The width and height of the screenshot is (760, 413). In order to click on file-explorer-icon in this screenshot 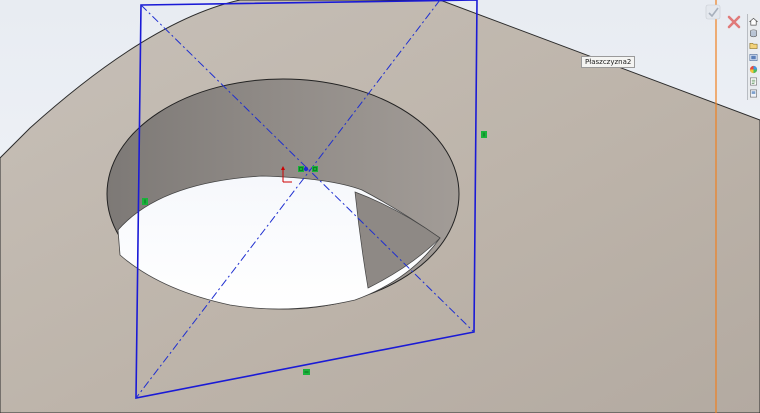, I will do `click(754, 45)`.